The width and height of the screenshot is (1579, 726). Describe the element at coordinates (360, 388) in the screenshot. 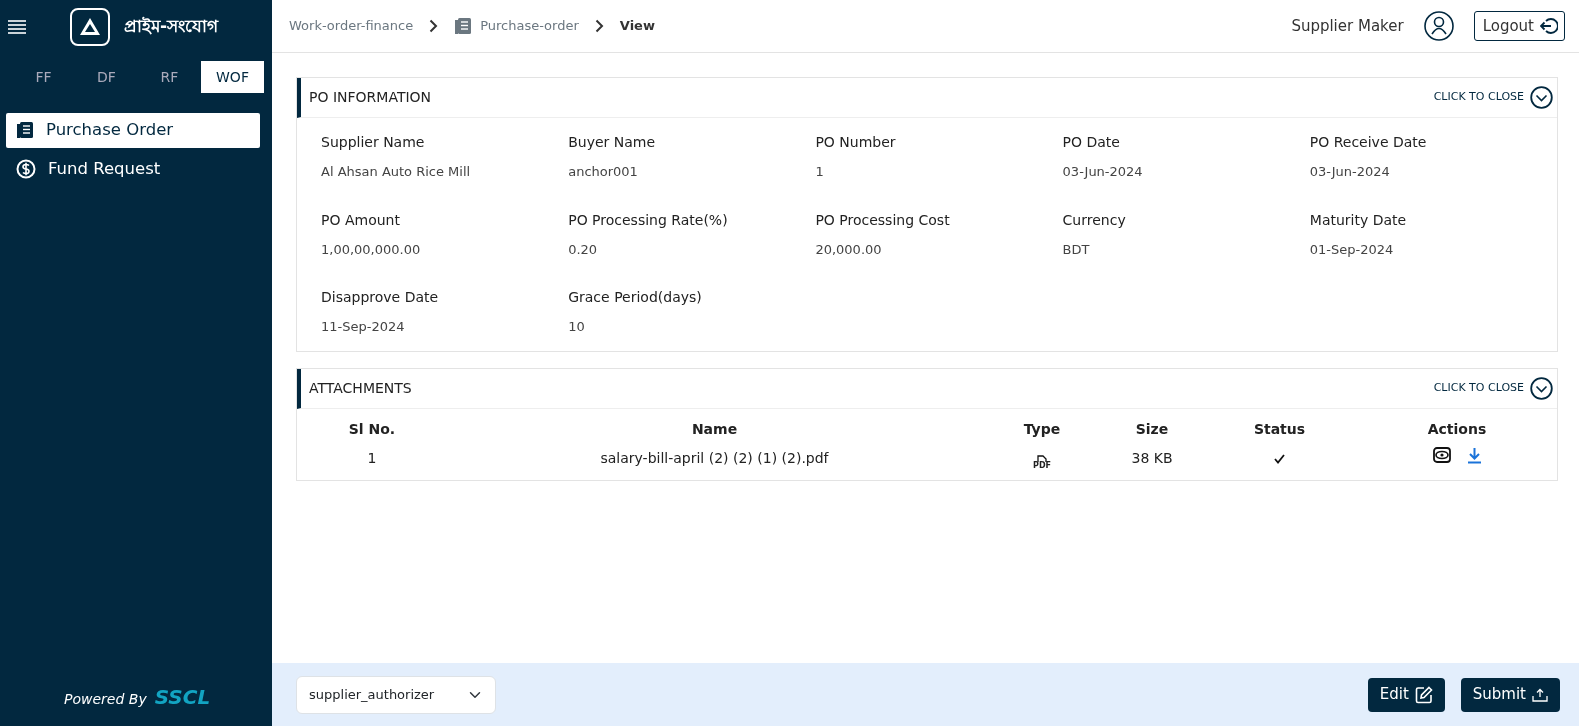

I see `section-title: ATTACHMENTS` at that location.